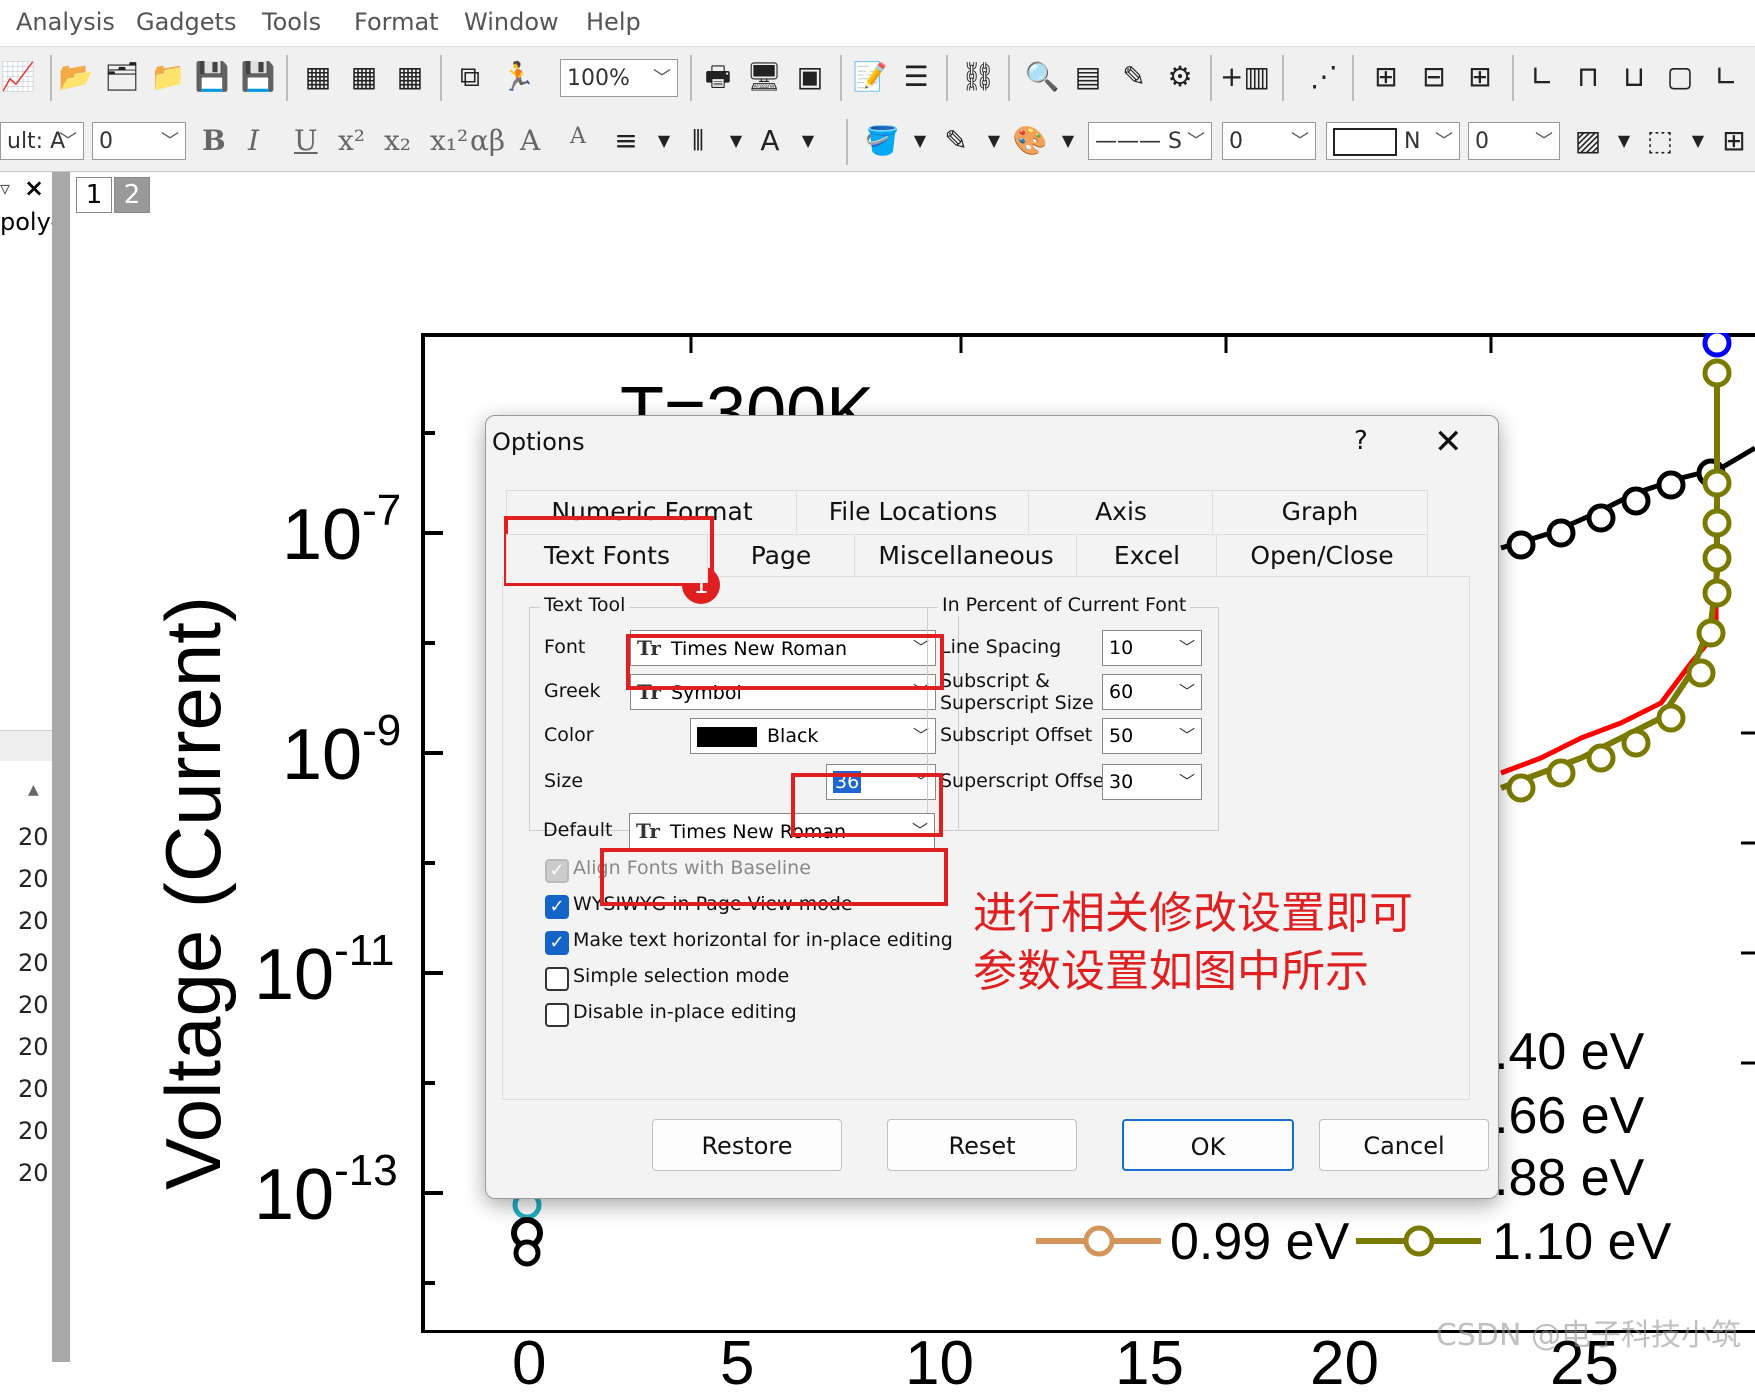 The image size is (1755, 1399). Describe the element at coordinates (882, 141) in the screenshot. I see `fill-color-icon: 🪣` at that location.